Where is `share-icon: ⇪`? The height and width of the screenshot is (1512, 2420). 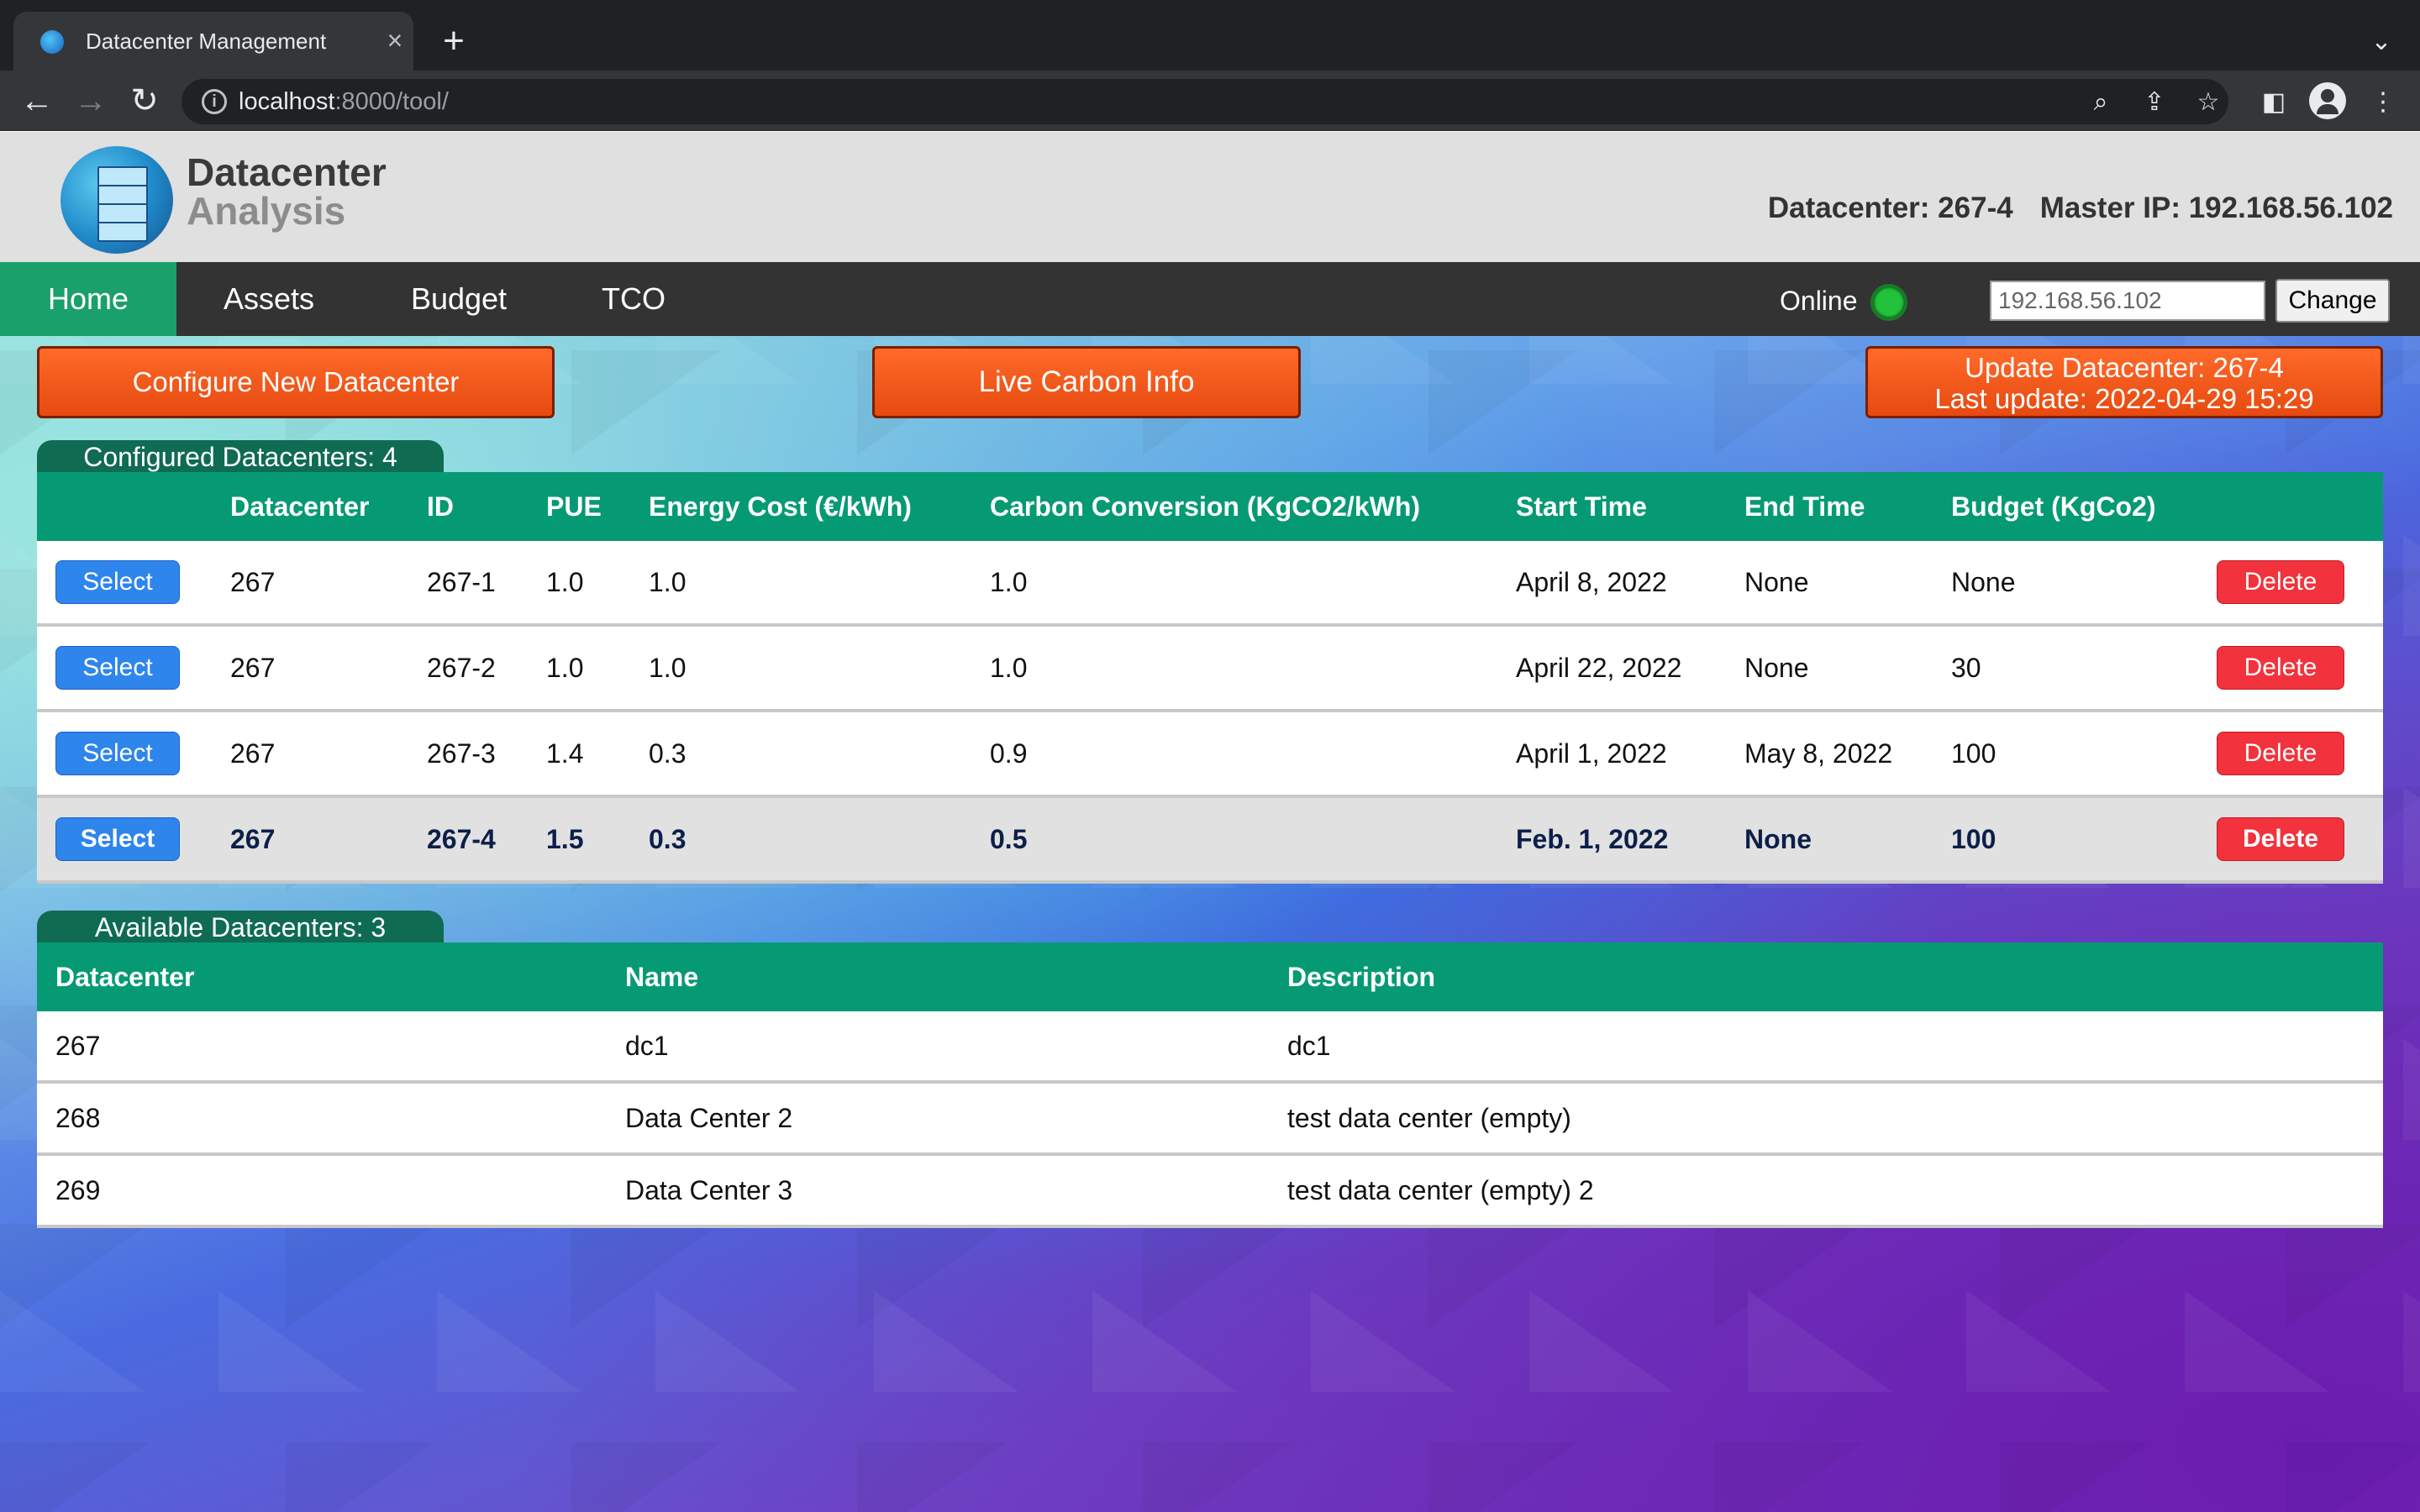
share-icon: ⇪ is located at coordinates (2154, 102).